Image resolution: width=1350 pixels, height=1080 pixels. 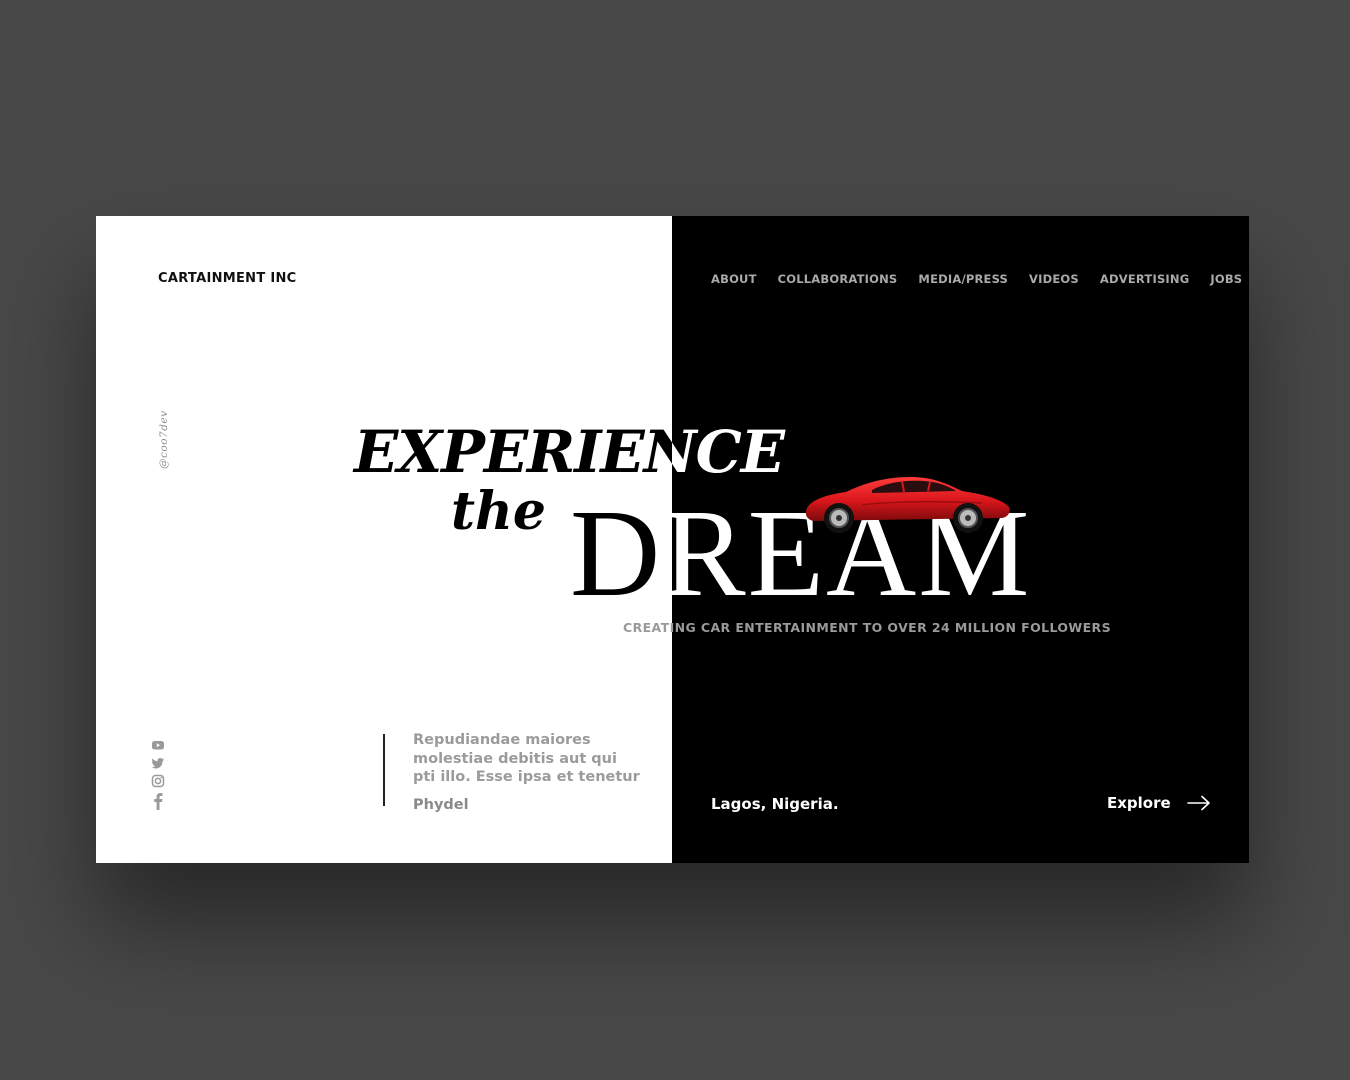 I want to click on social-handle: @coo7dev, so click(x=164, y=439).